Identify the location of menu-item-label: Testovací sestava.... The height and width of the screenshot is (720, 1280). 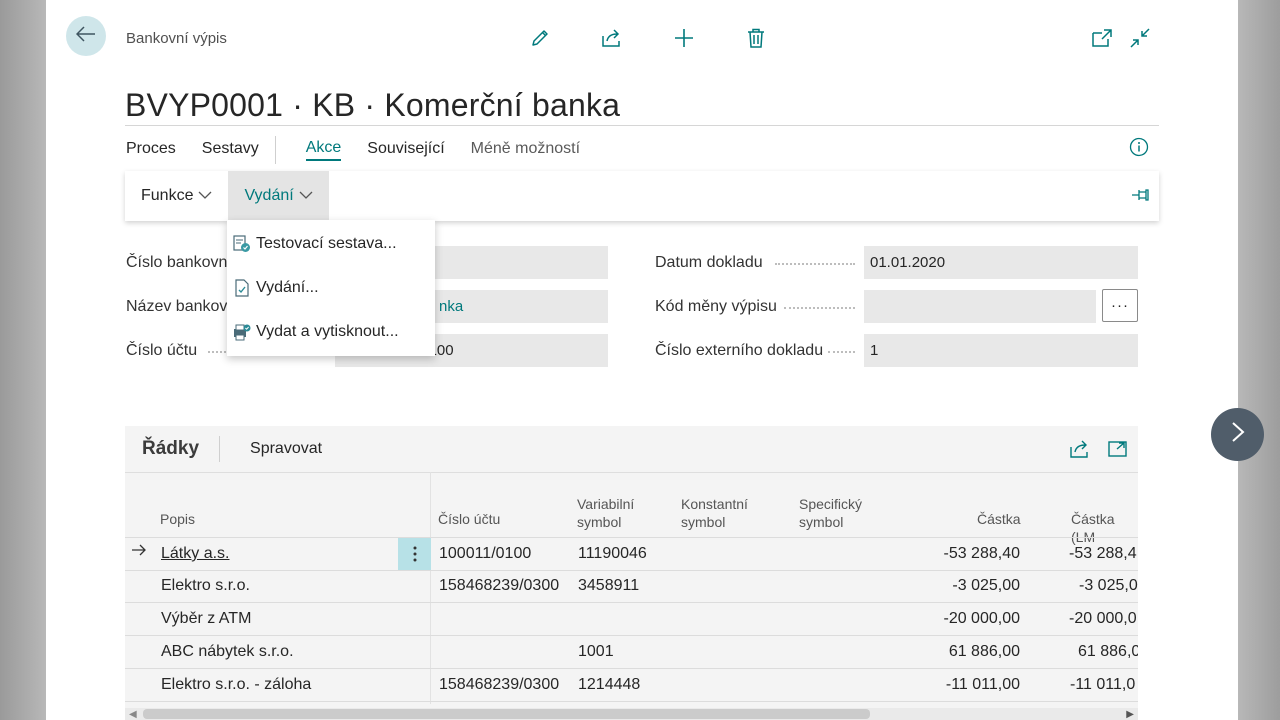
(326, 243).